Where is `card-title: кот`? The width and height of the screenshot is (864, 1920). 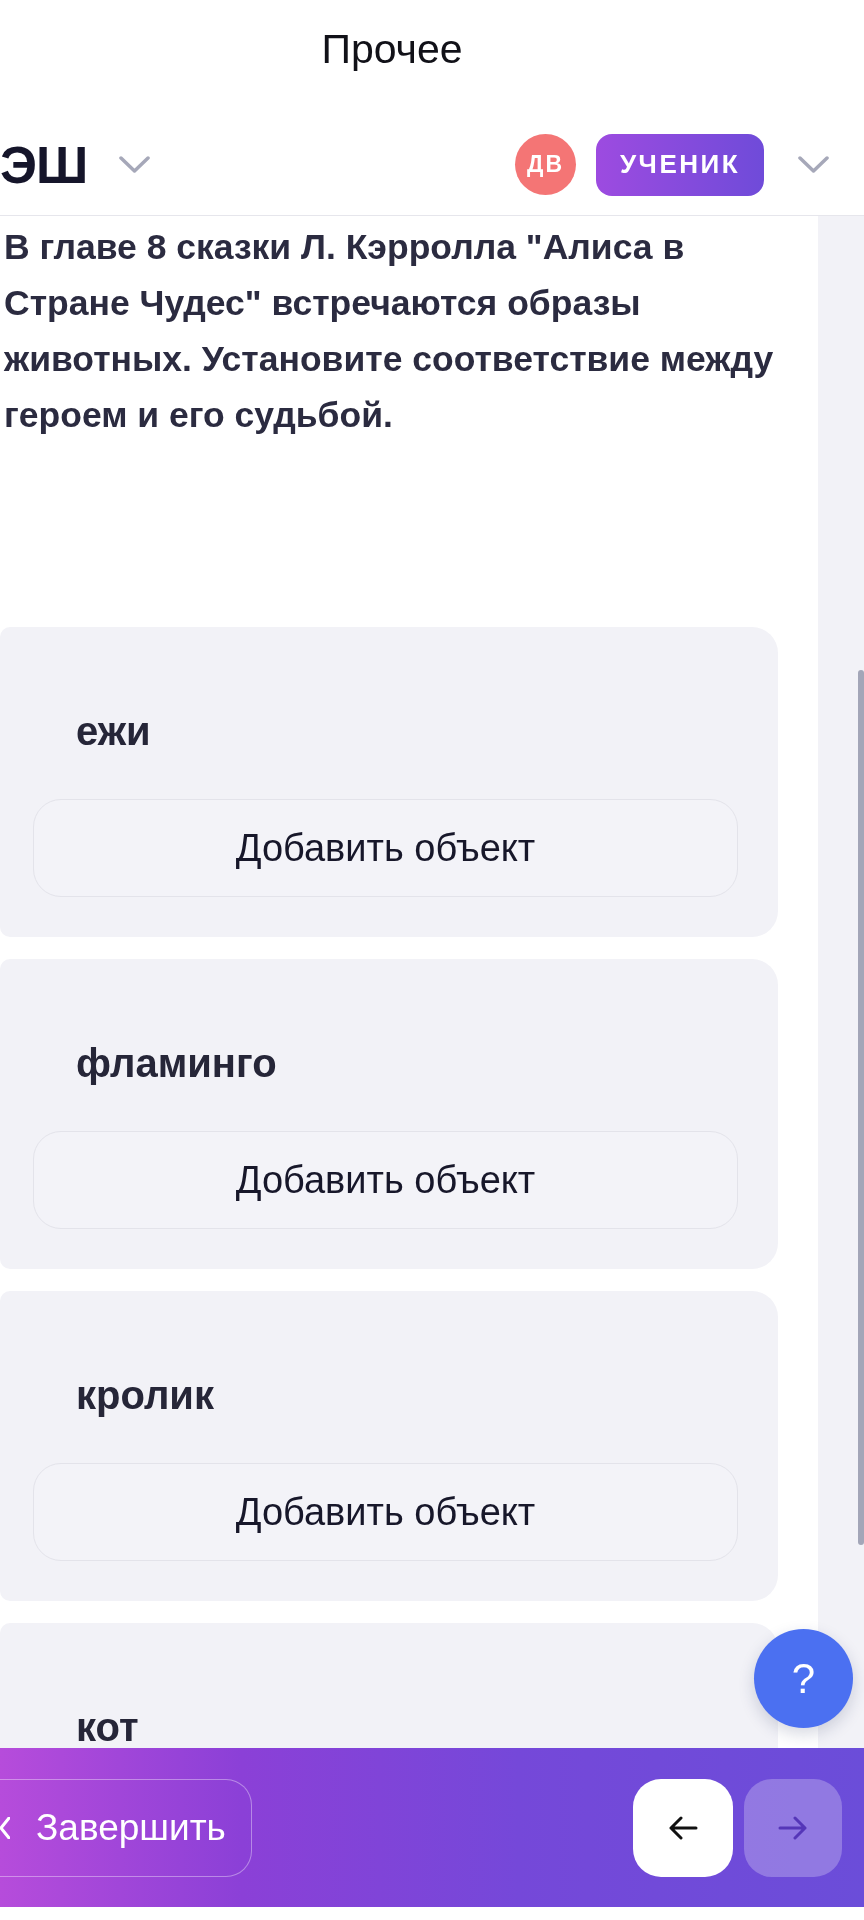 card-title: кот is located at coordinates (107, 1727).